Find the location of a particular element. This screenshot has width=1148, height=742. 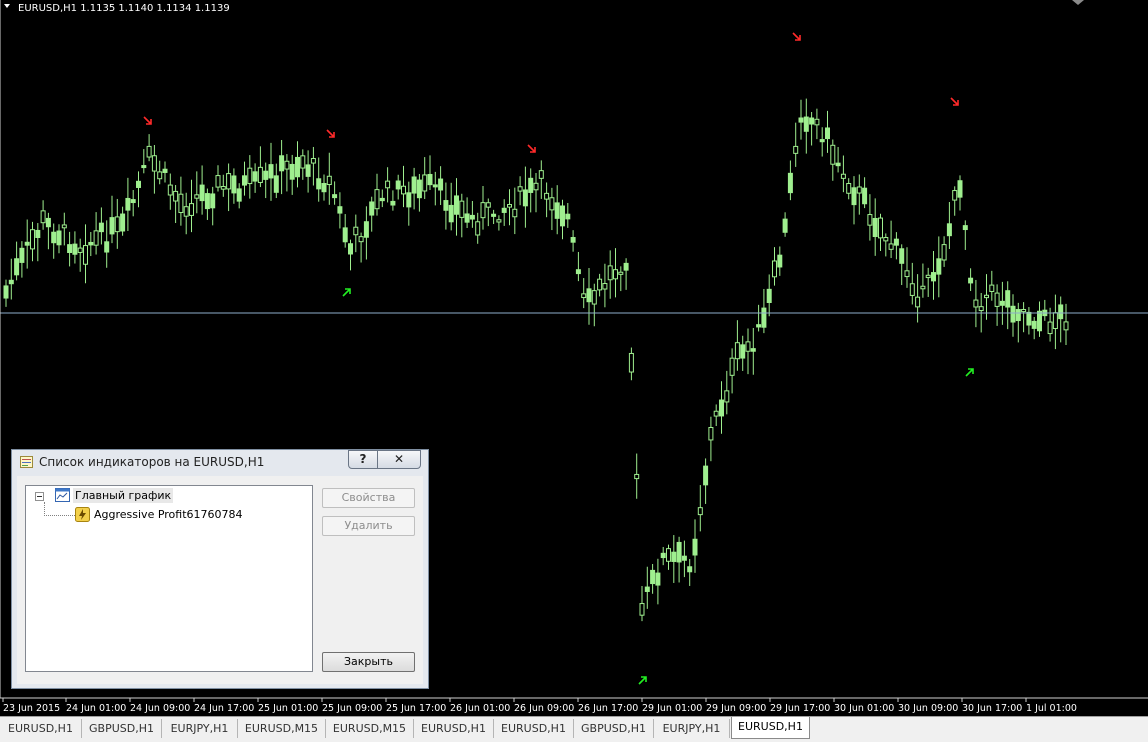

dialog-titlebar: Список индикаторов на EURUSD,H1 ? ✕ is located at coordinates (220, 462).